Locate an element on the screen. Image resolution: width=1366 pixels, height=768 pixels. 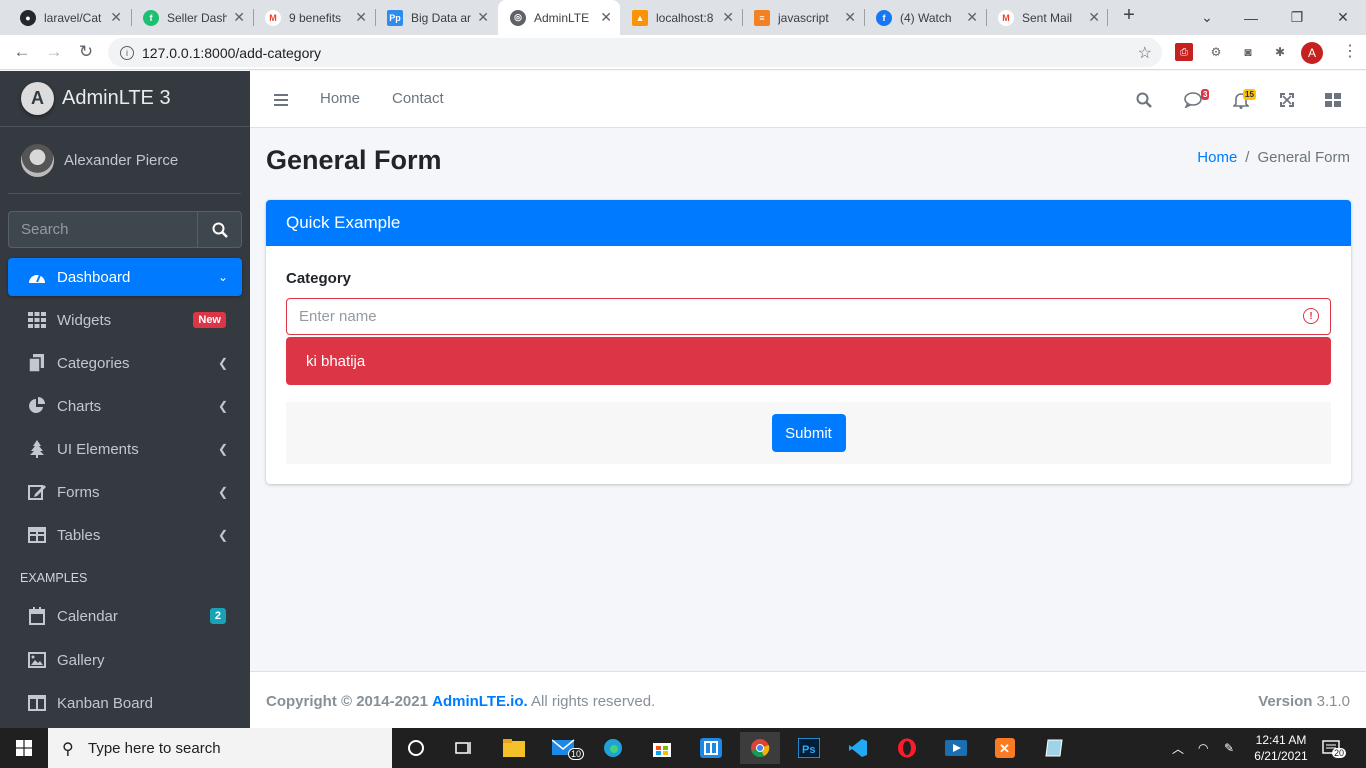
pdf-extension-icon: ⎙ is located at coordinates (1184, 52).